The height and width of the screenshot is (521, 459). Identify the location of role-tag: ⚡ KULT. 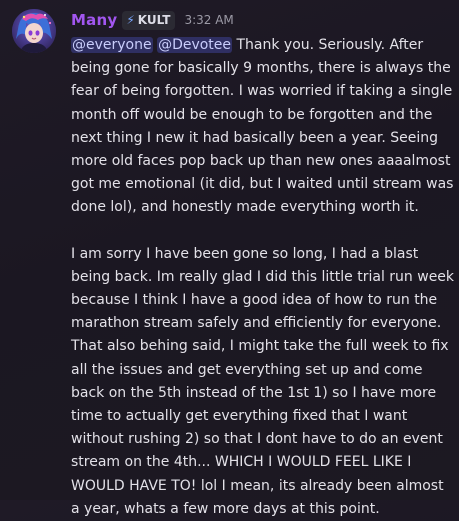
(149, 20).